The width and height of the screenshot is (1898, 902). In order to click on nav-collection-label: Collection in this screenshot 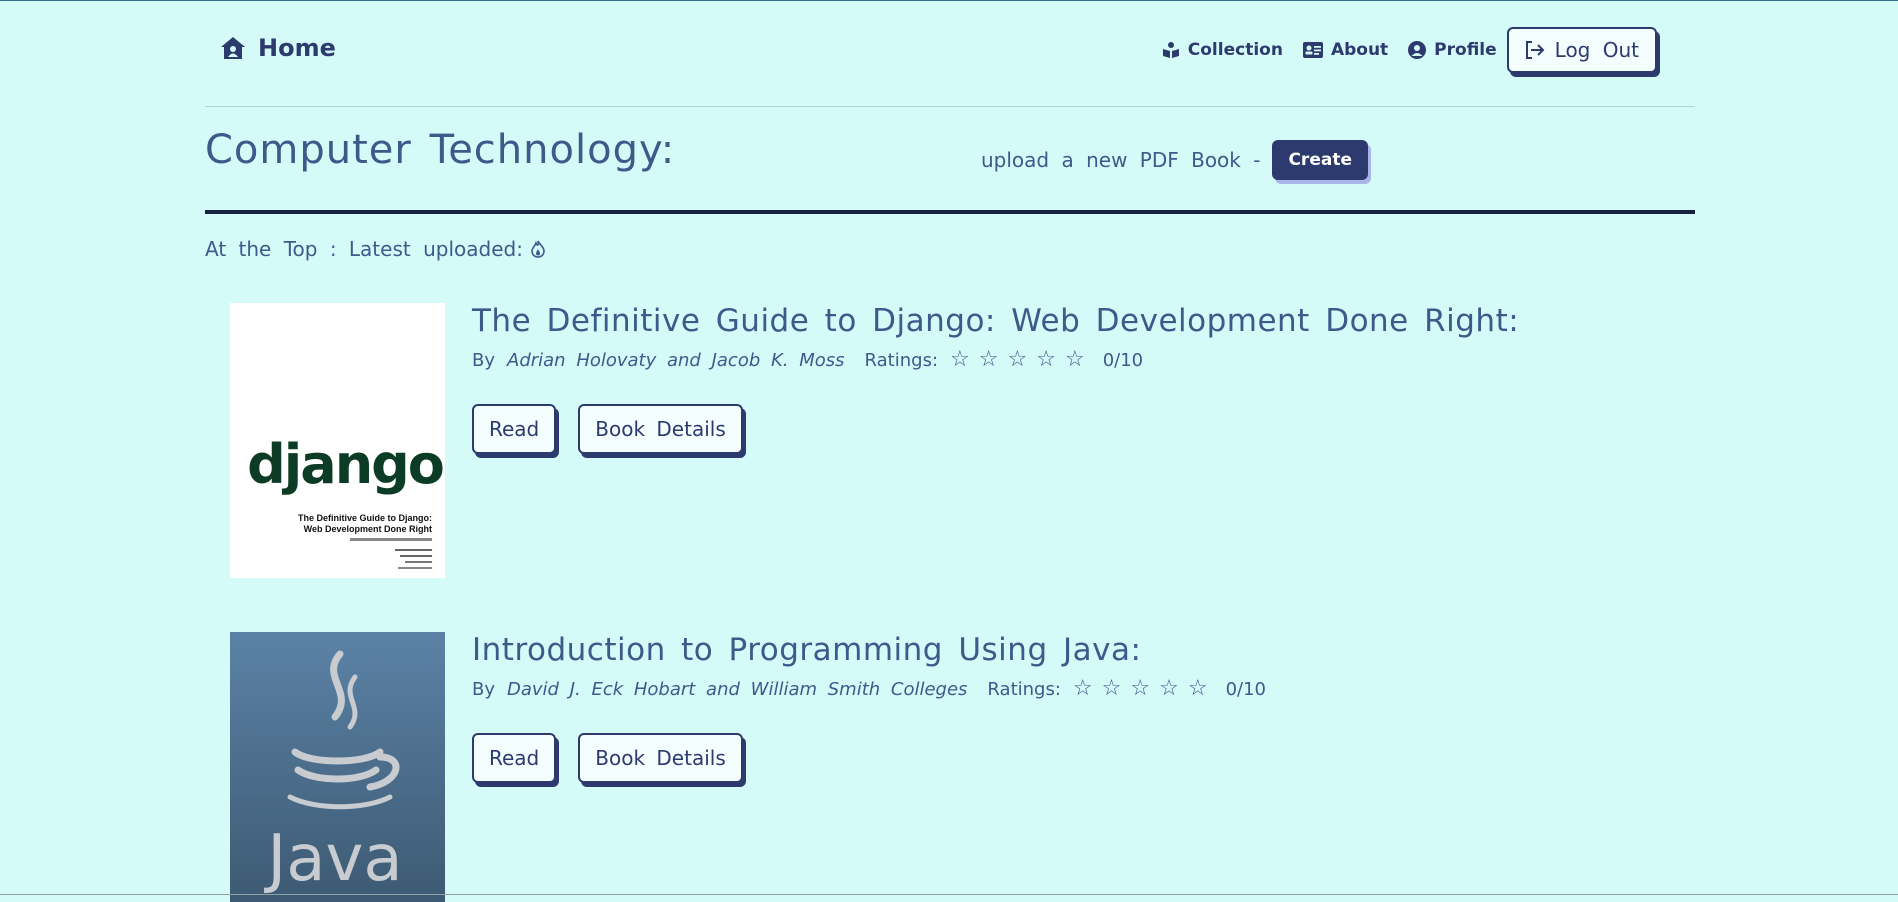, I will do `click(1235, 50)`.